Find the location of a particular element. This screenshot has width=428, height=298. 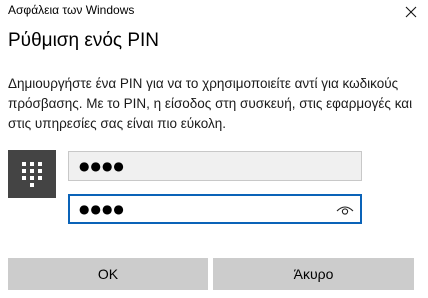

title-bar: Ασφάλεια των Windows is located at coordinates (214, 12).